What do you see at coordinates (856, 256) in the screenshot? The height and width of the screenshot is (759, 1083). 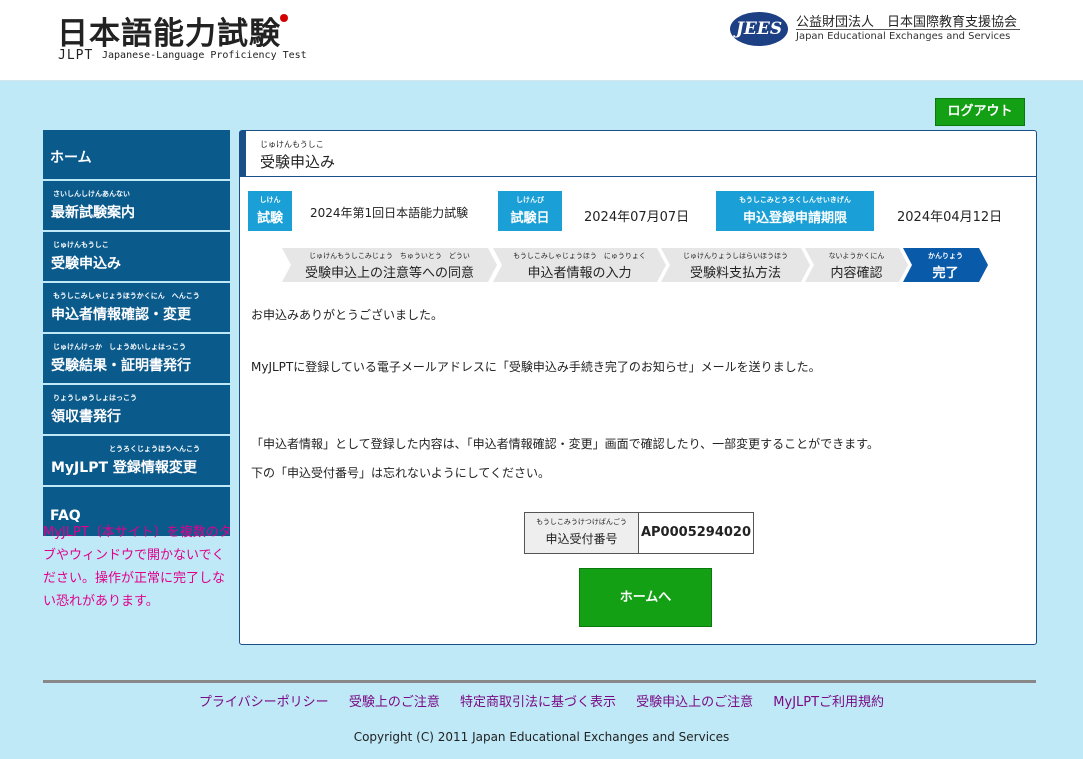 I see `step-ruby: ないようかくにん` at bounding box center [856, 256].